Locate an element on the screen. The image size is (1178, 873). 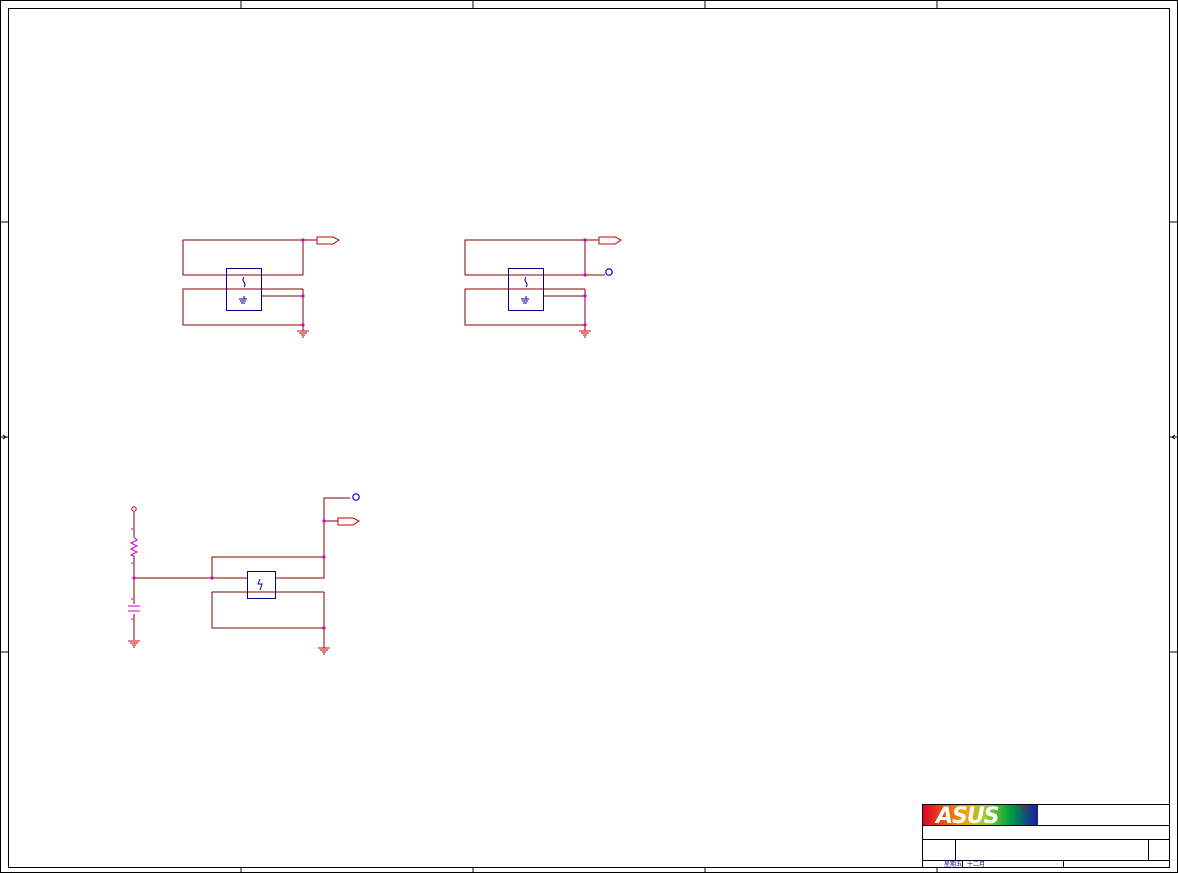
switch-component is located at coordinates (261, 585).